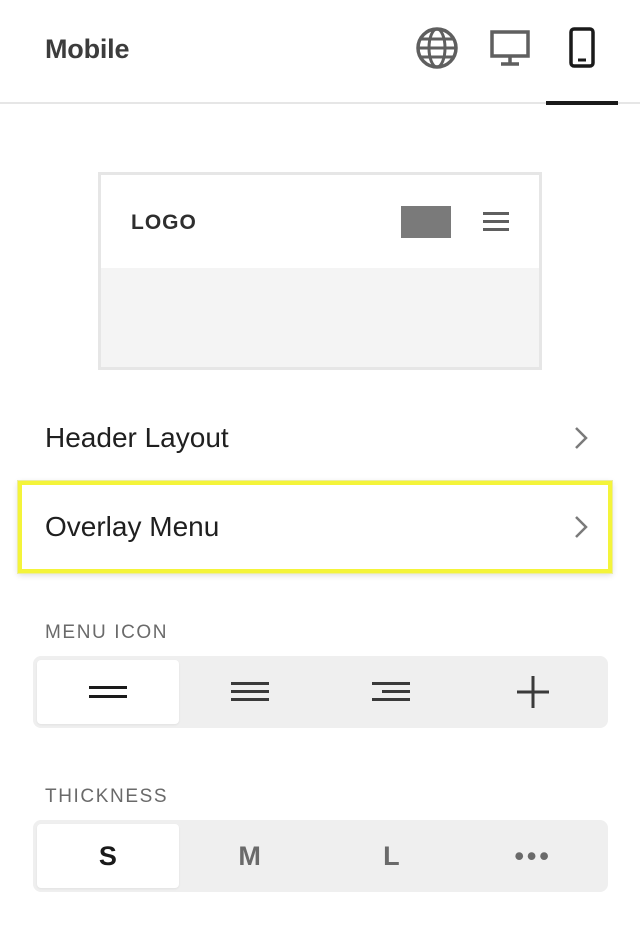 The width and height of the screenshot is (640, 944). I want to click on two-lines-icon, so click(107, 692).